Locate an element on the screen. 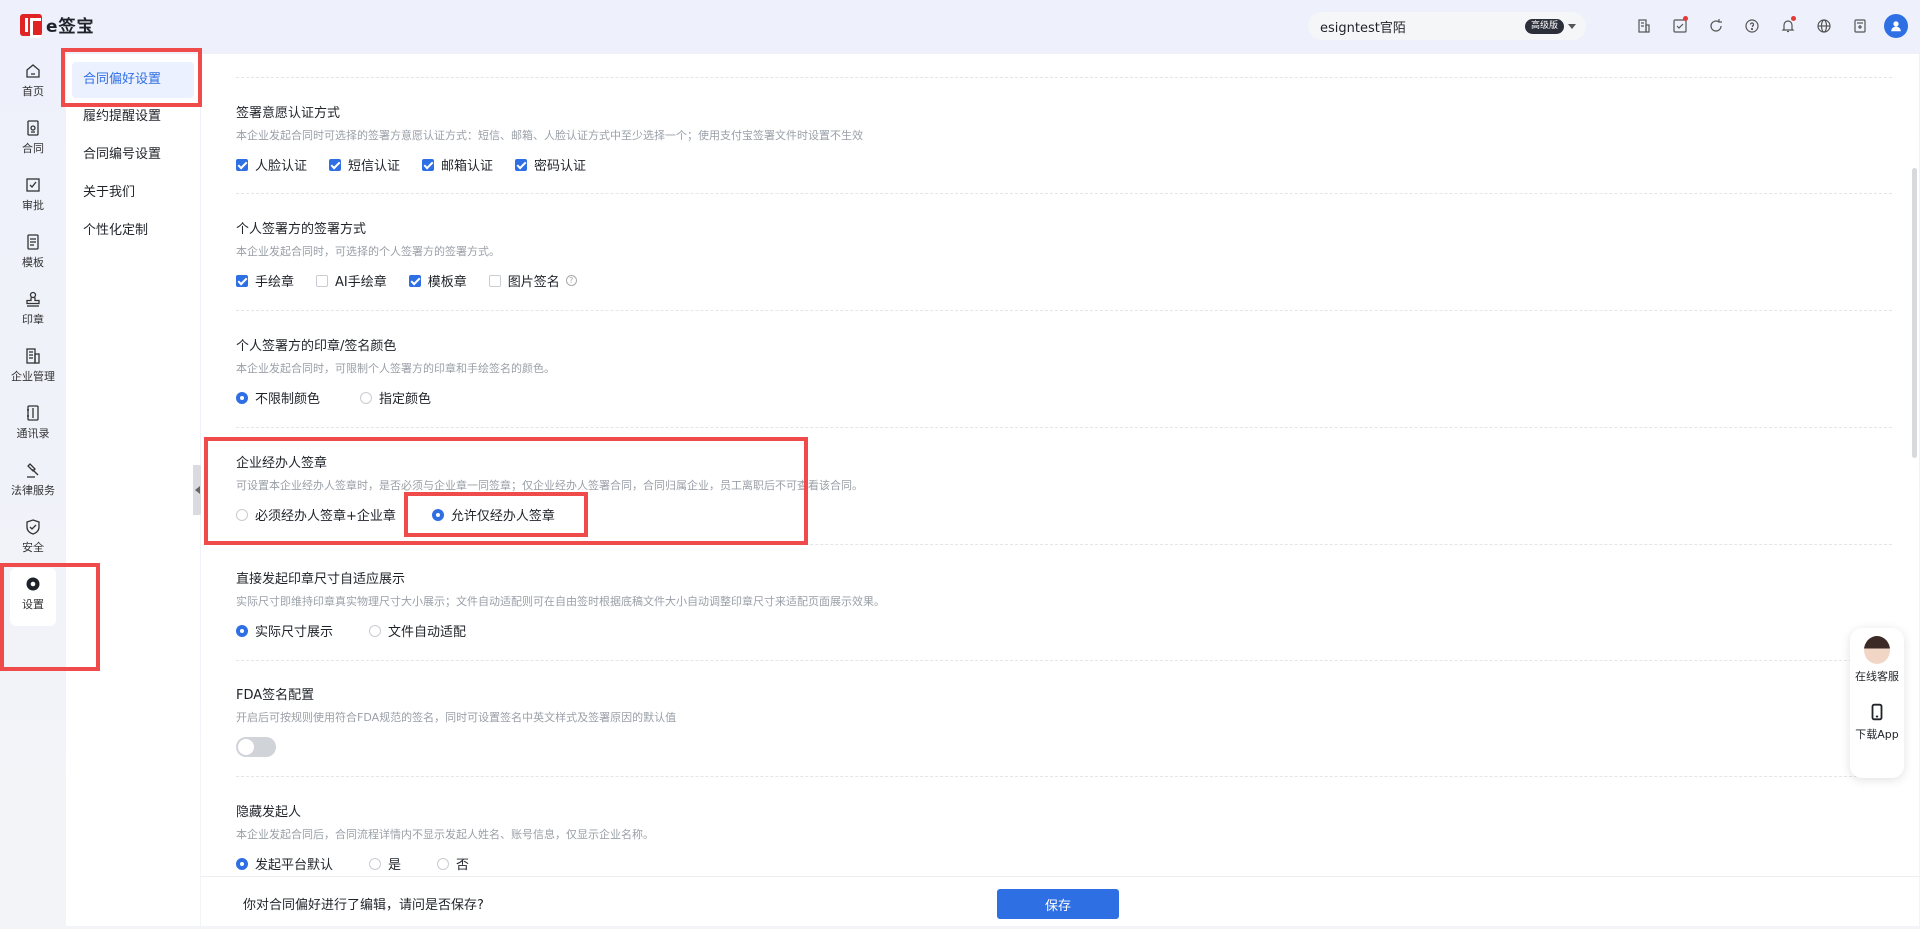  phone-icon is located at coordinates (1877, 712).